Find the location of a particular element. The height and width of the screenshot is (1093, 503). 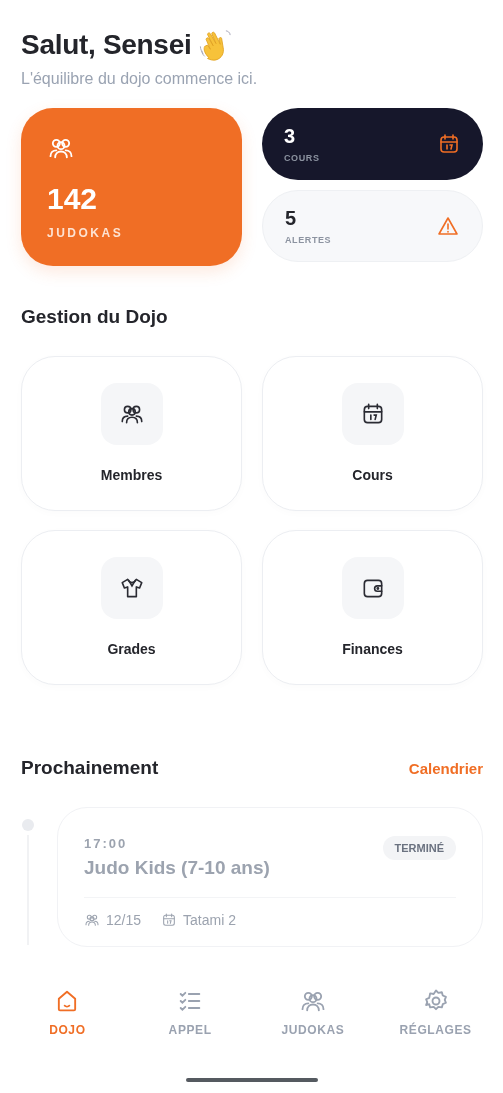

menu-card: Finances is located at coordinates (372, 607).